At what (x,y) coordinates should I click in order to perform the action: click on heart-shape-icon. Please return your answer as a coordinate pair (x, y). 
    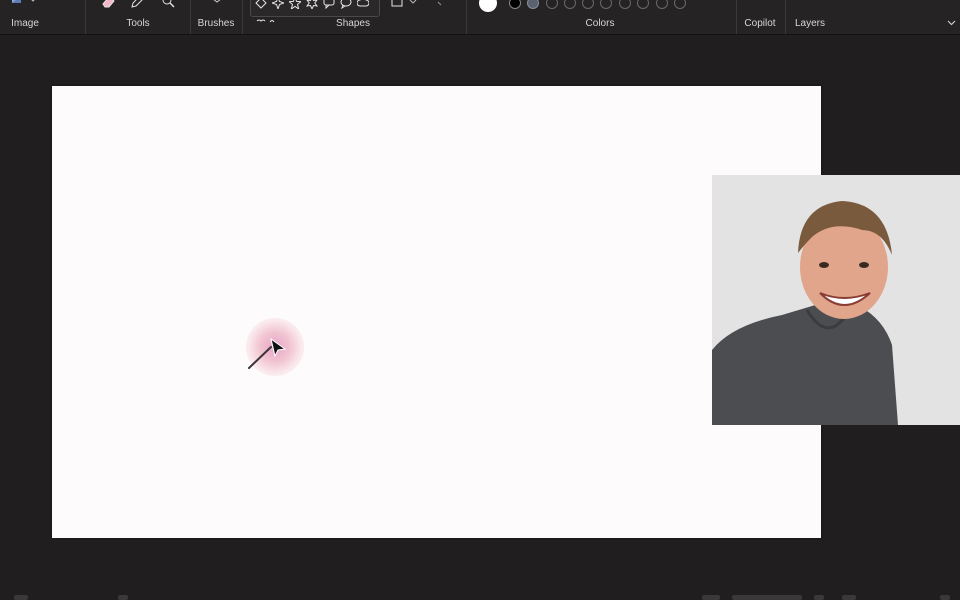
    Looking at the image, I should click on (266, 21).